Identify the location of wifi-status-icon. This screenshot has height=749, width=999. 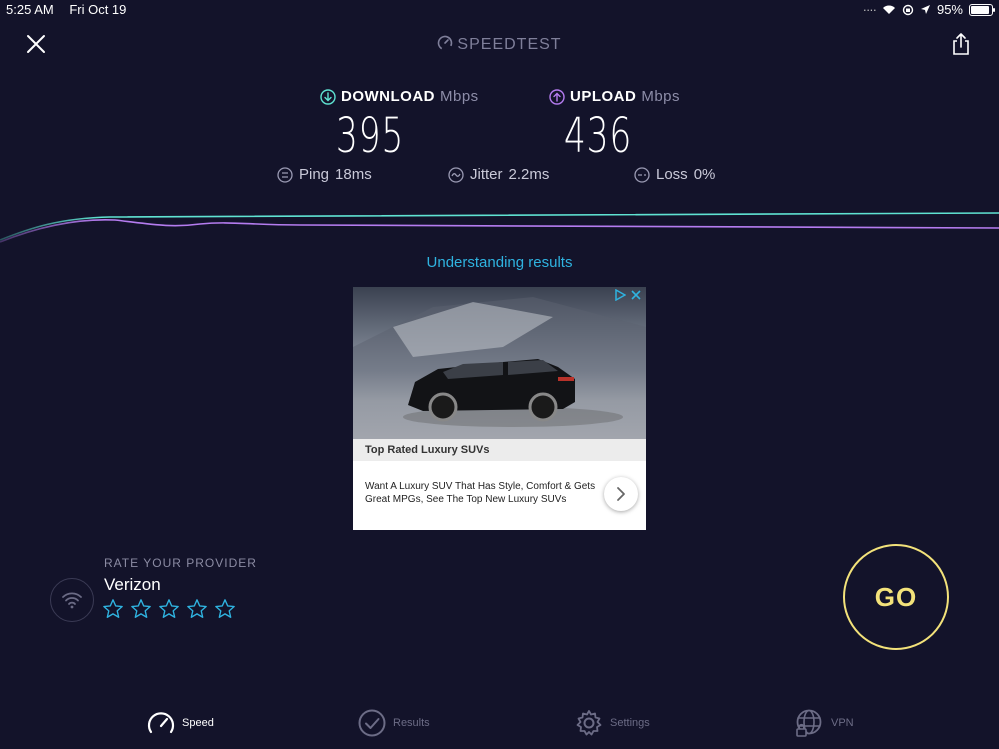
(888, 9).